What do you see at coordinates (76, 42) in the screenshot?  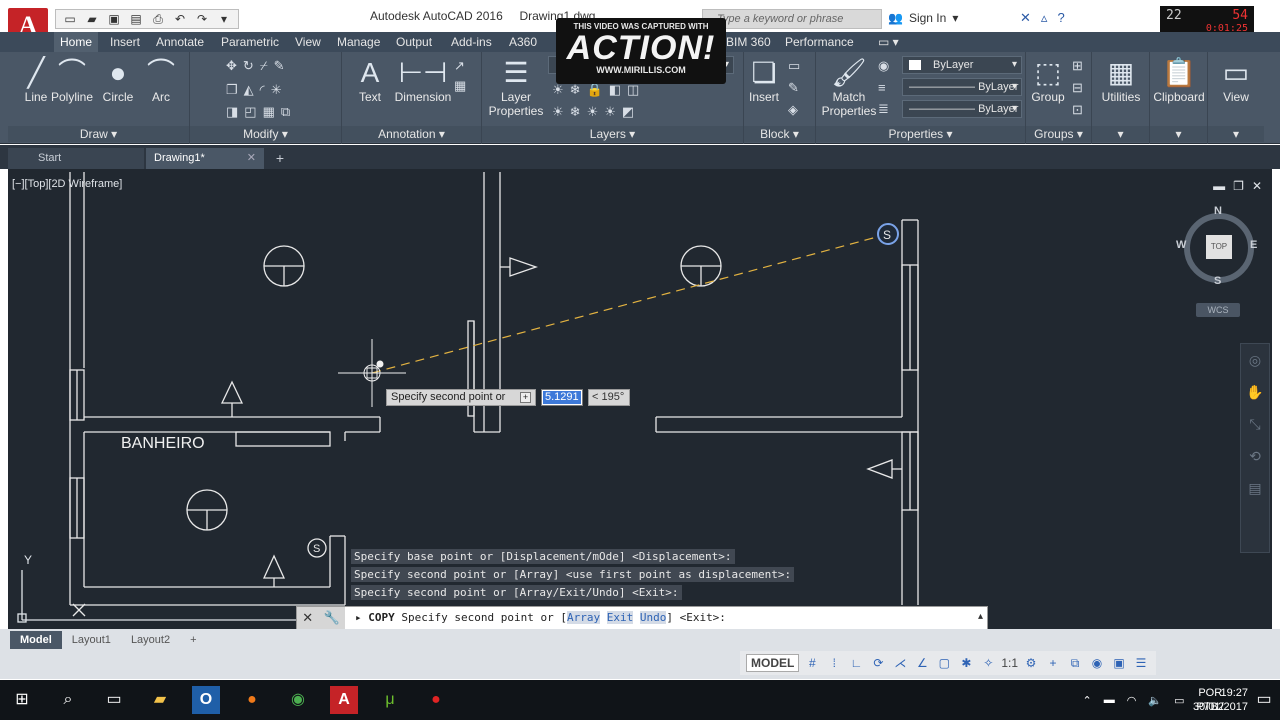 I see `tab-home: Home` at bounding box center [76, 42].